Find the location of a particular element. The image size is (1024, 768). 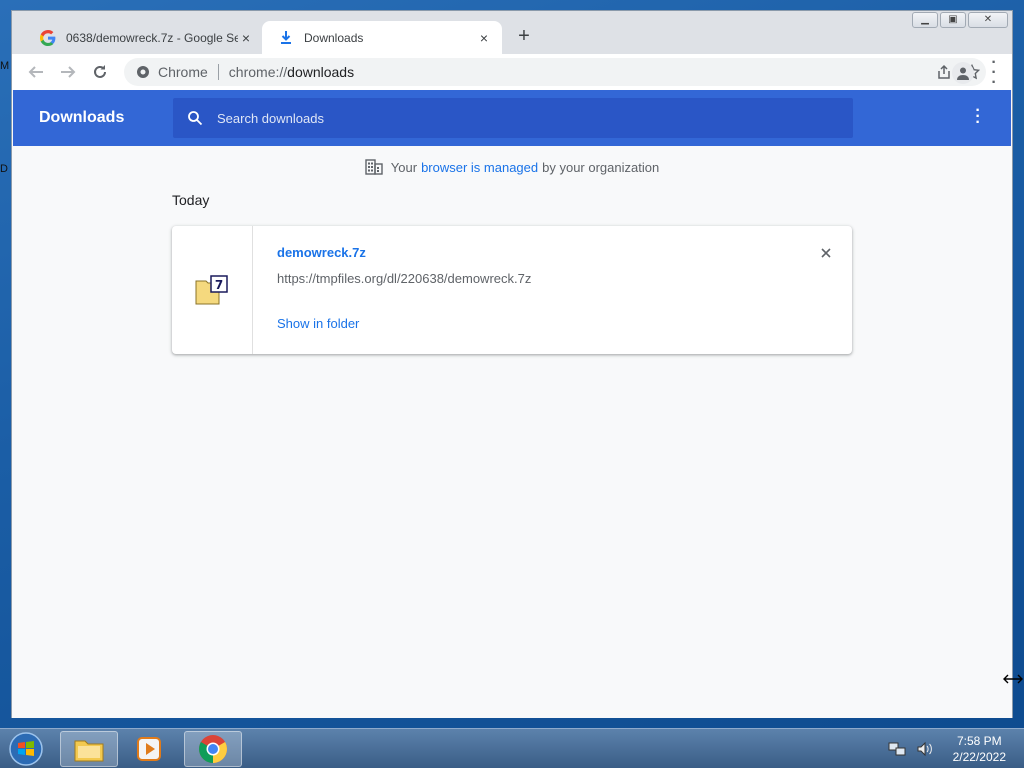

forward-arrow-icon is located at coordinates (68, 72).